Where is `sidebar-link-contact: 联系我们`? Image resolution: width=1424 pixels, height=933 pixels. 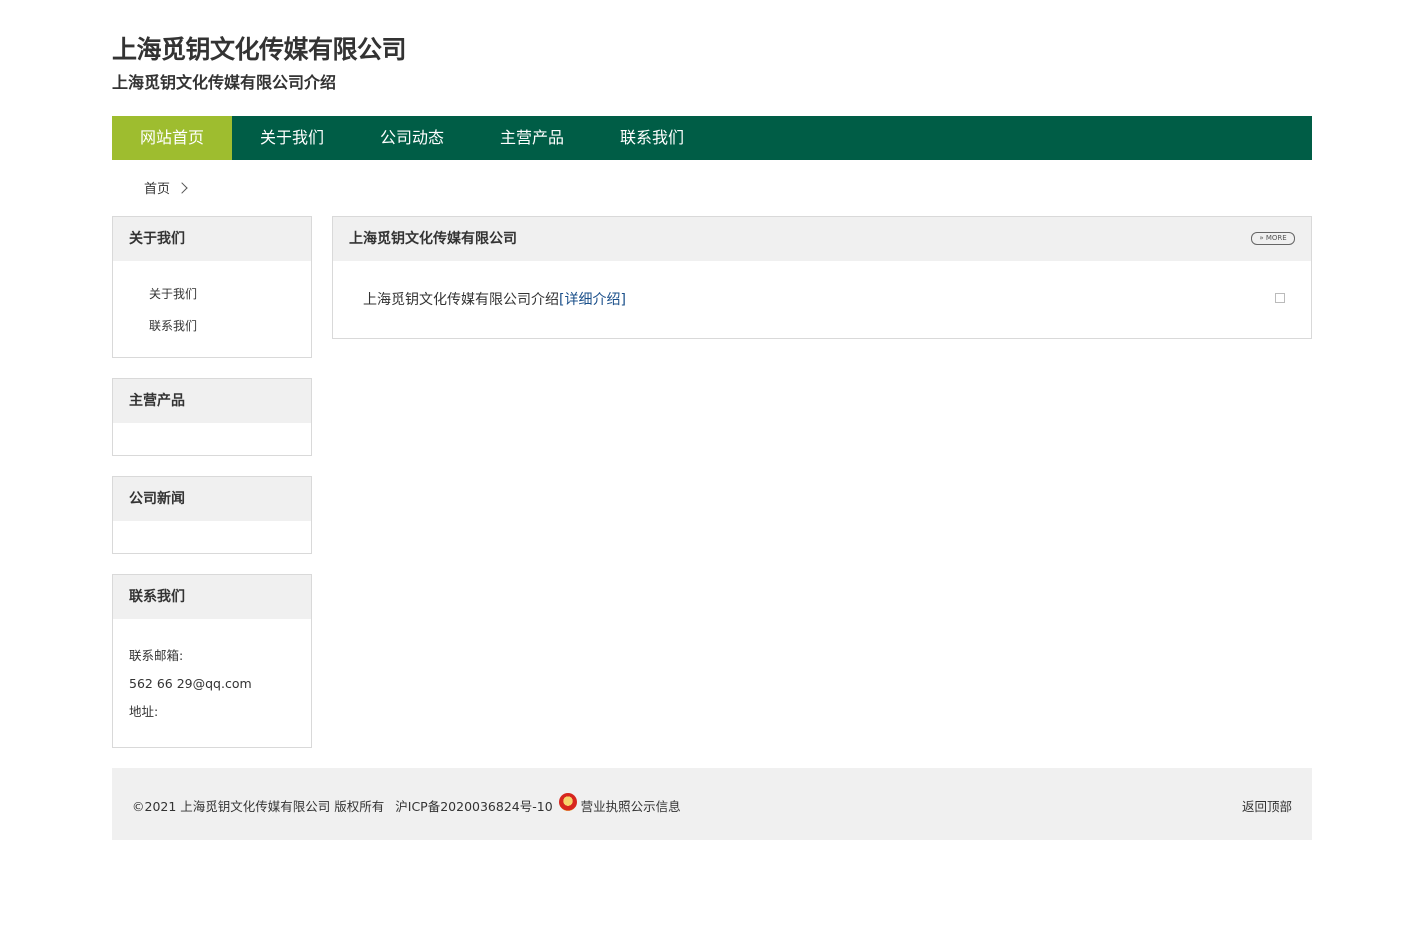 sidebar-link-contact: 联系我们 is located at coordinates (230, 331).